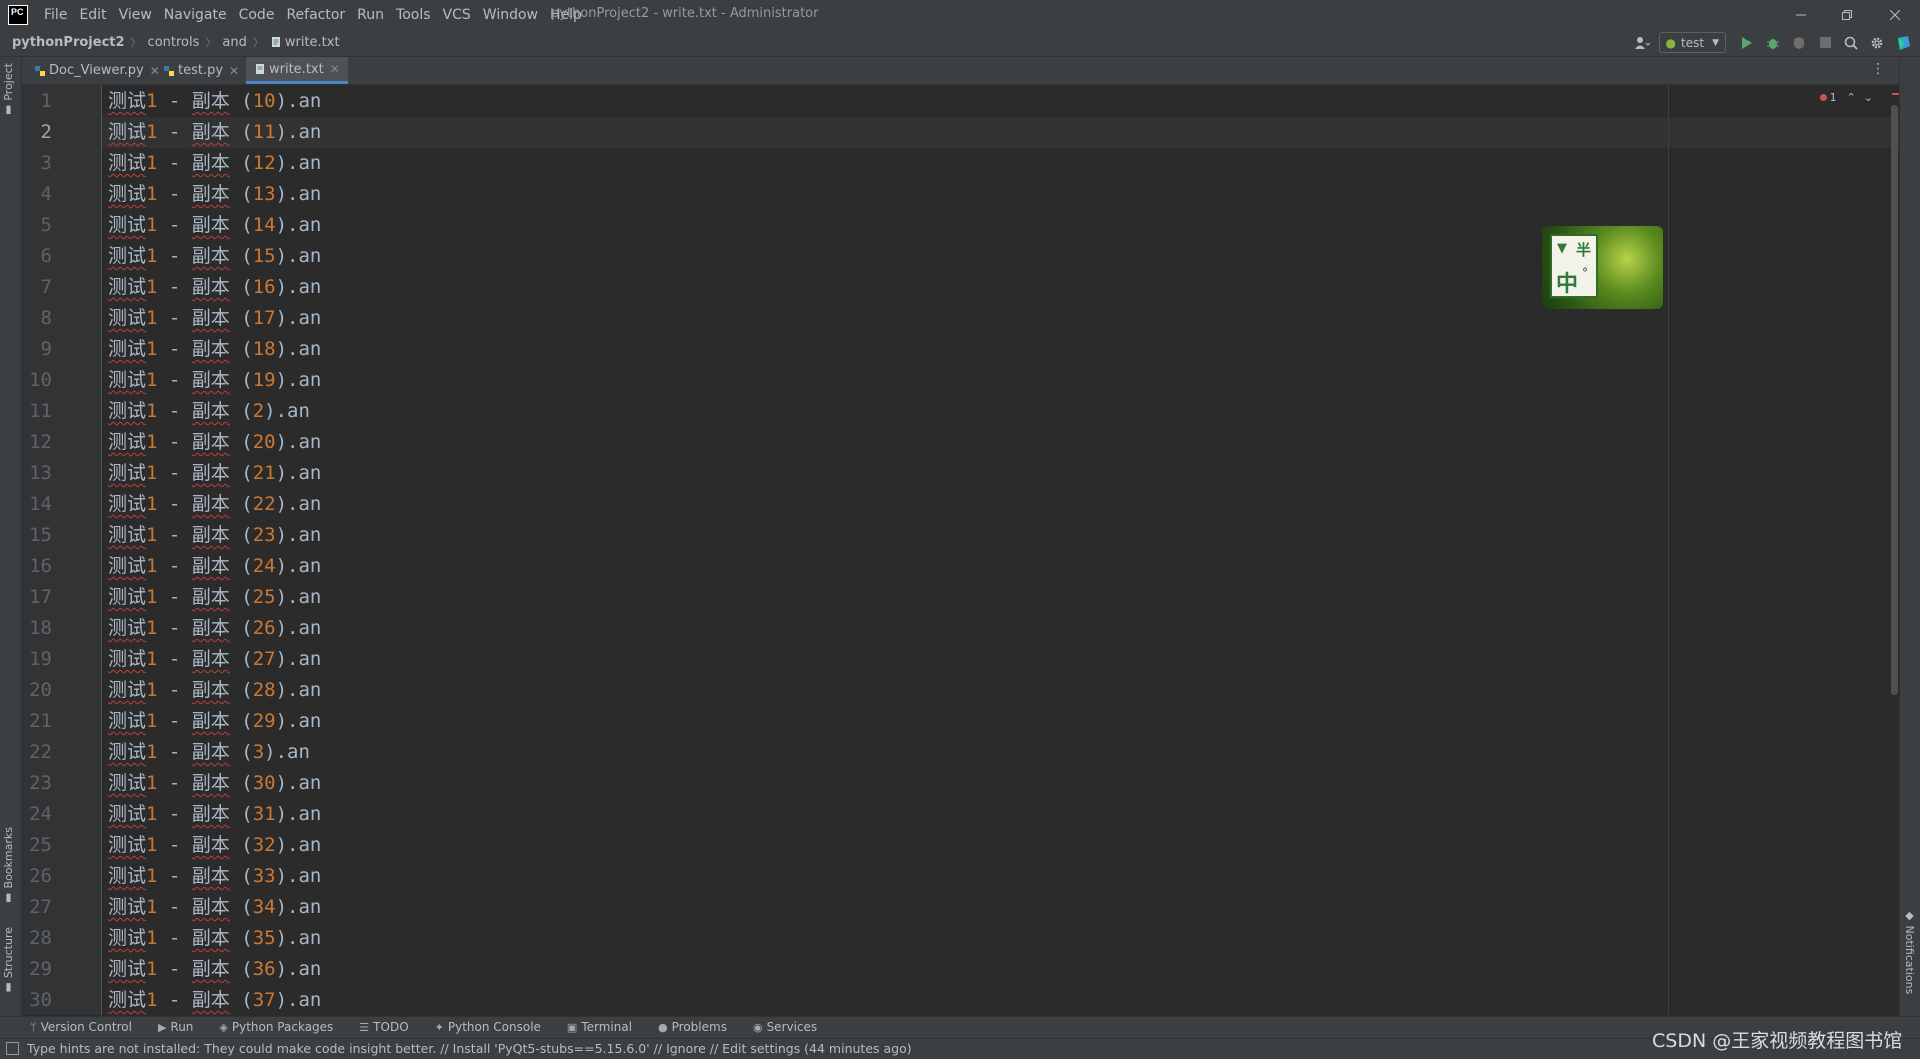  What do you see at coordinates (872, 628) in the screenshot?
I see `code-line: 18 测试1 - 副本 (26).an` at bounding box center [872, 628].